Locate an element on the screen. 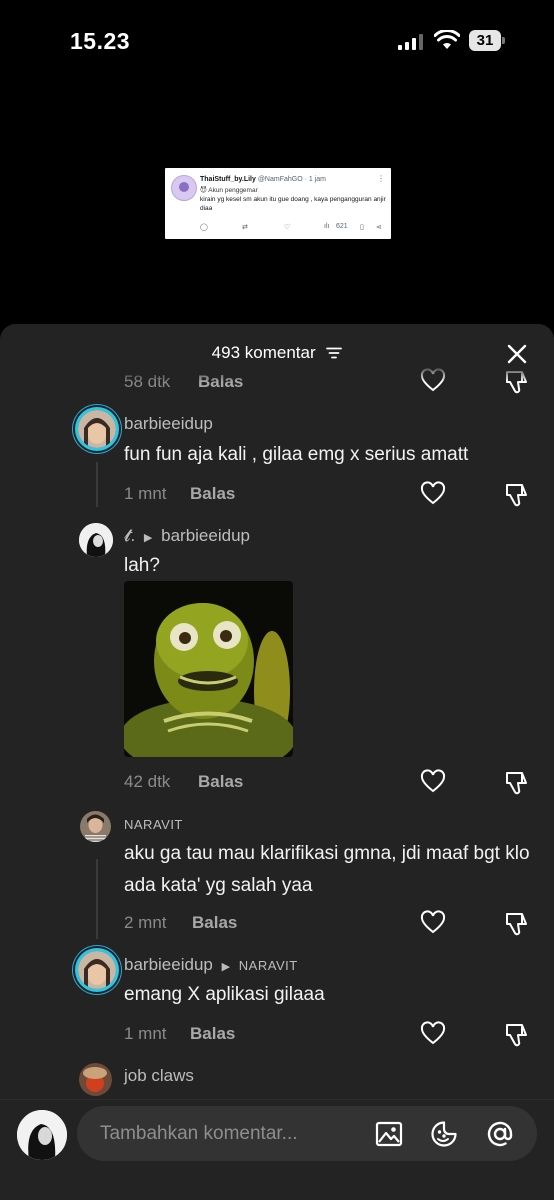  battery-icon: 31 is located at coordinates (487, 41).